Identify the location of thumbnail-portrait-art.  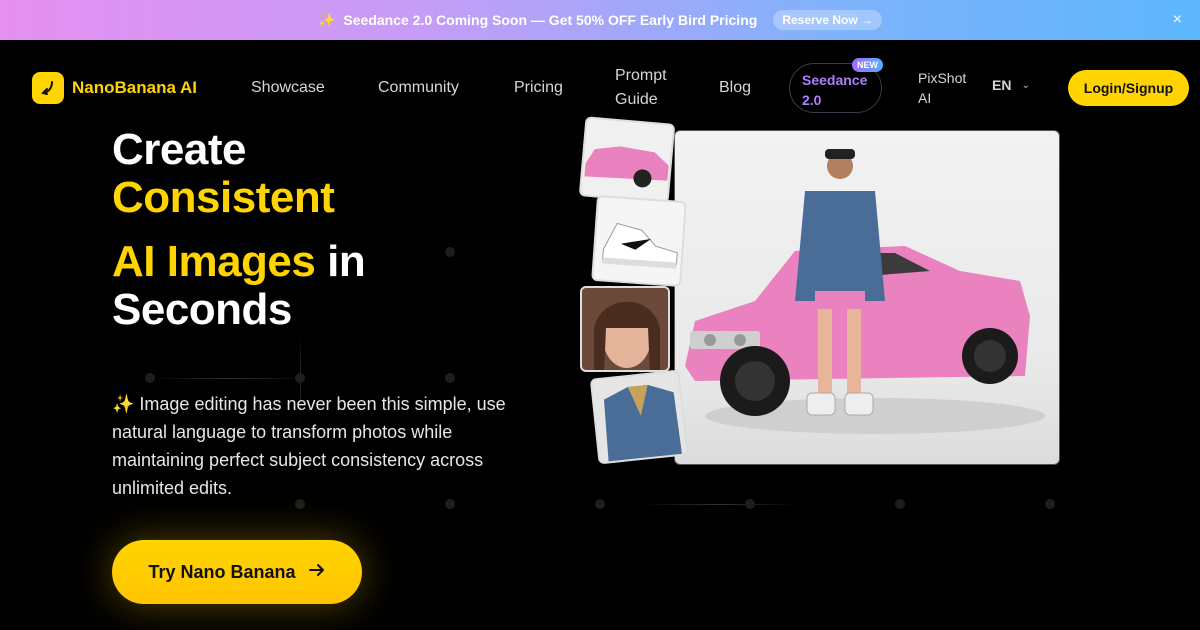
(625, 329).